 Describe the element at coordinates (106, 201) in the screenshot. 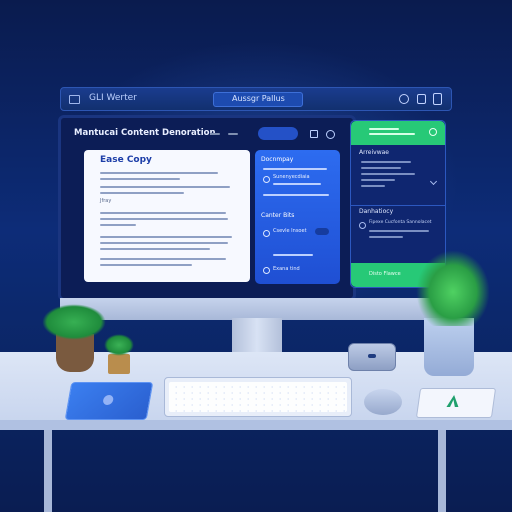

I see `document-subtitle: Jfray` at that location.